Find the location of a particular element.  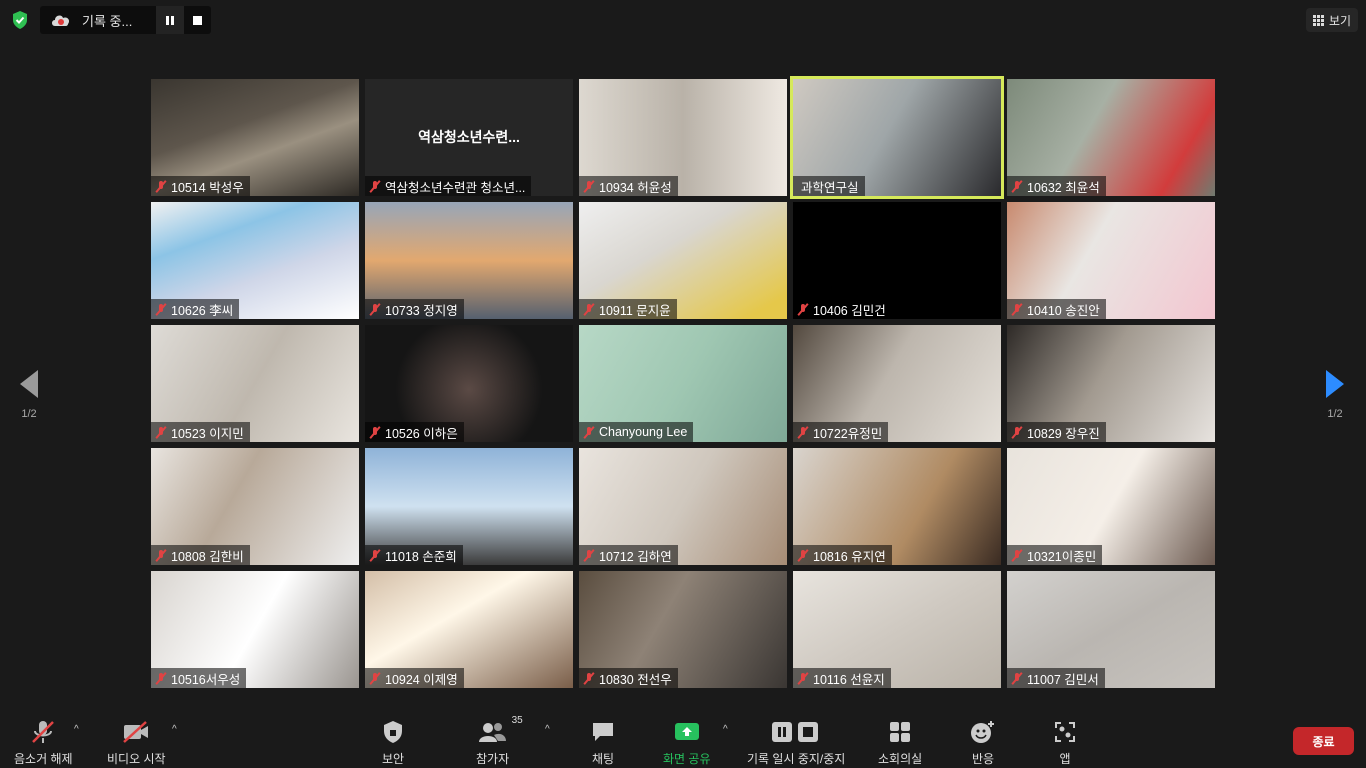

participant-name: 10116 선윤지 is located at coordinates (849, 679).